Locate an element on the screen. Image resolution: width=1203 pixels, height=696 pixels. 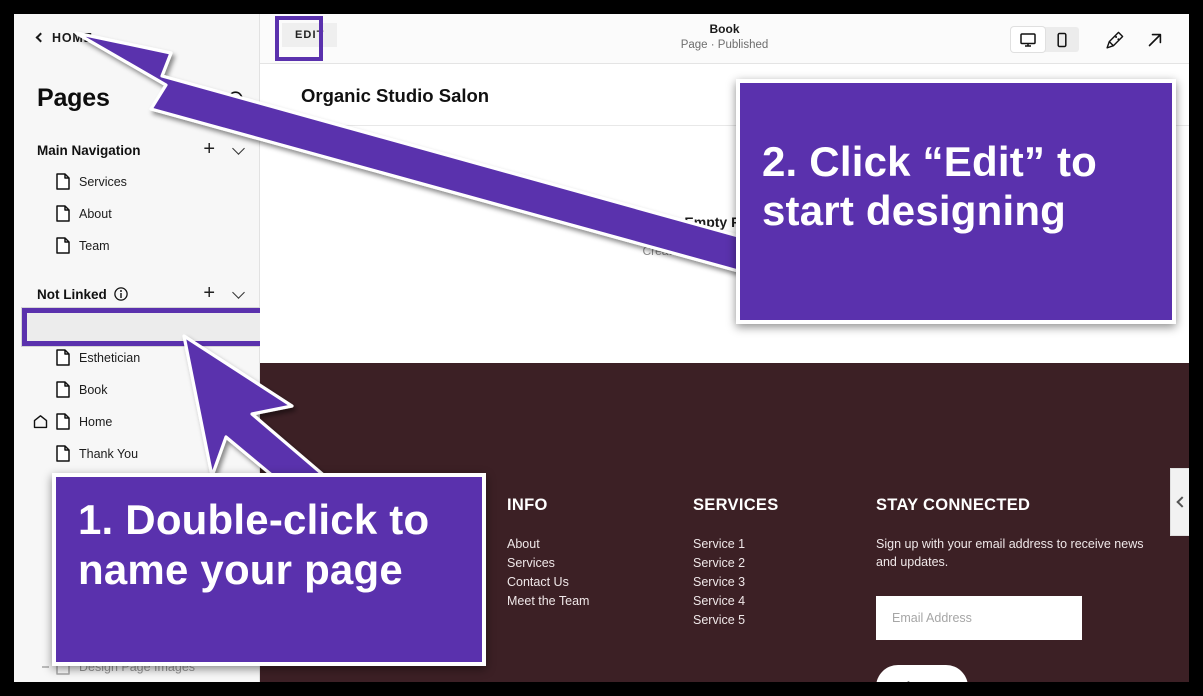
page-title: Pages is located at coordinates (73, 98).